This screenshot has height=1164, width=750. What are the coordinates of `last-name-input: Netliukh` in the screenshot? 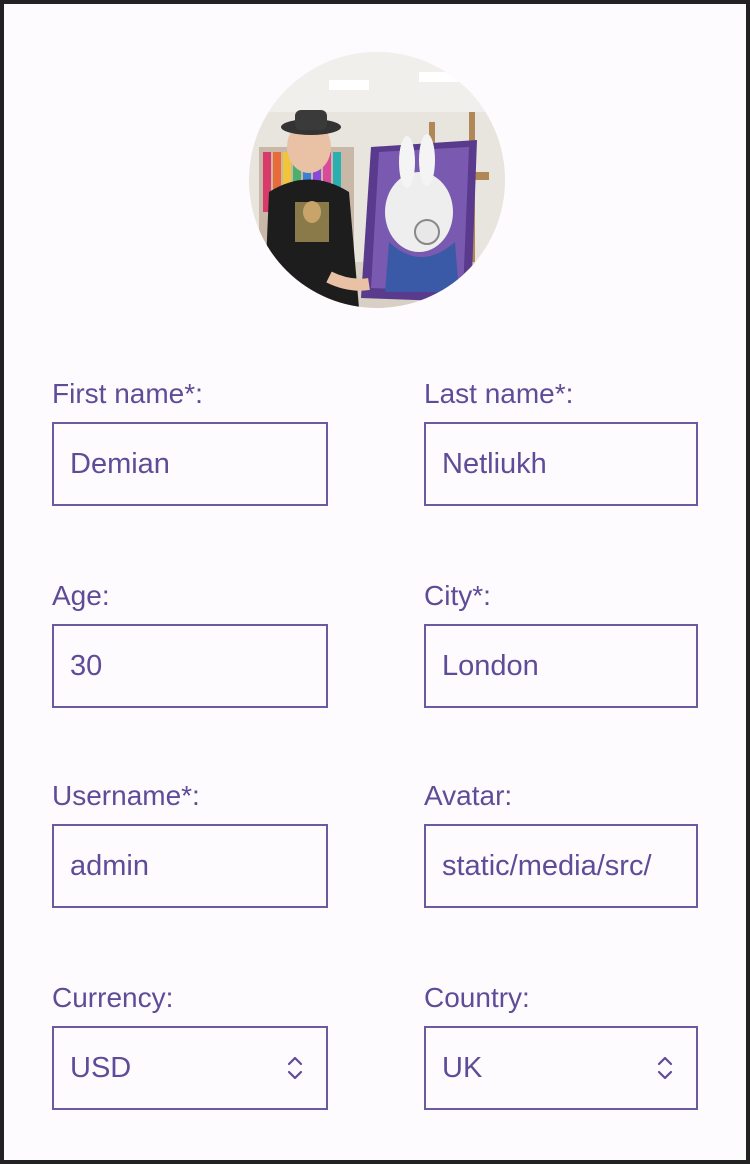 It's located at (561, 464).